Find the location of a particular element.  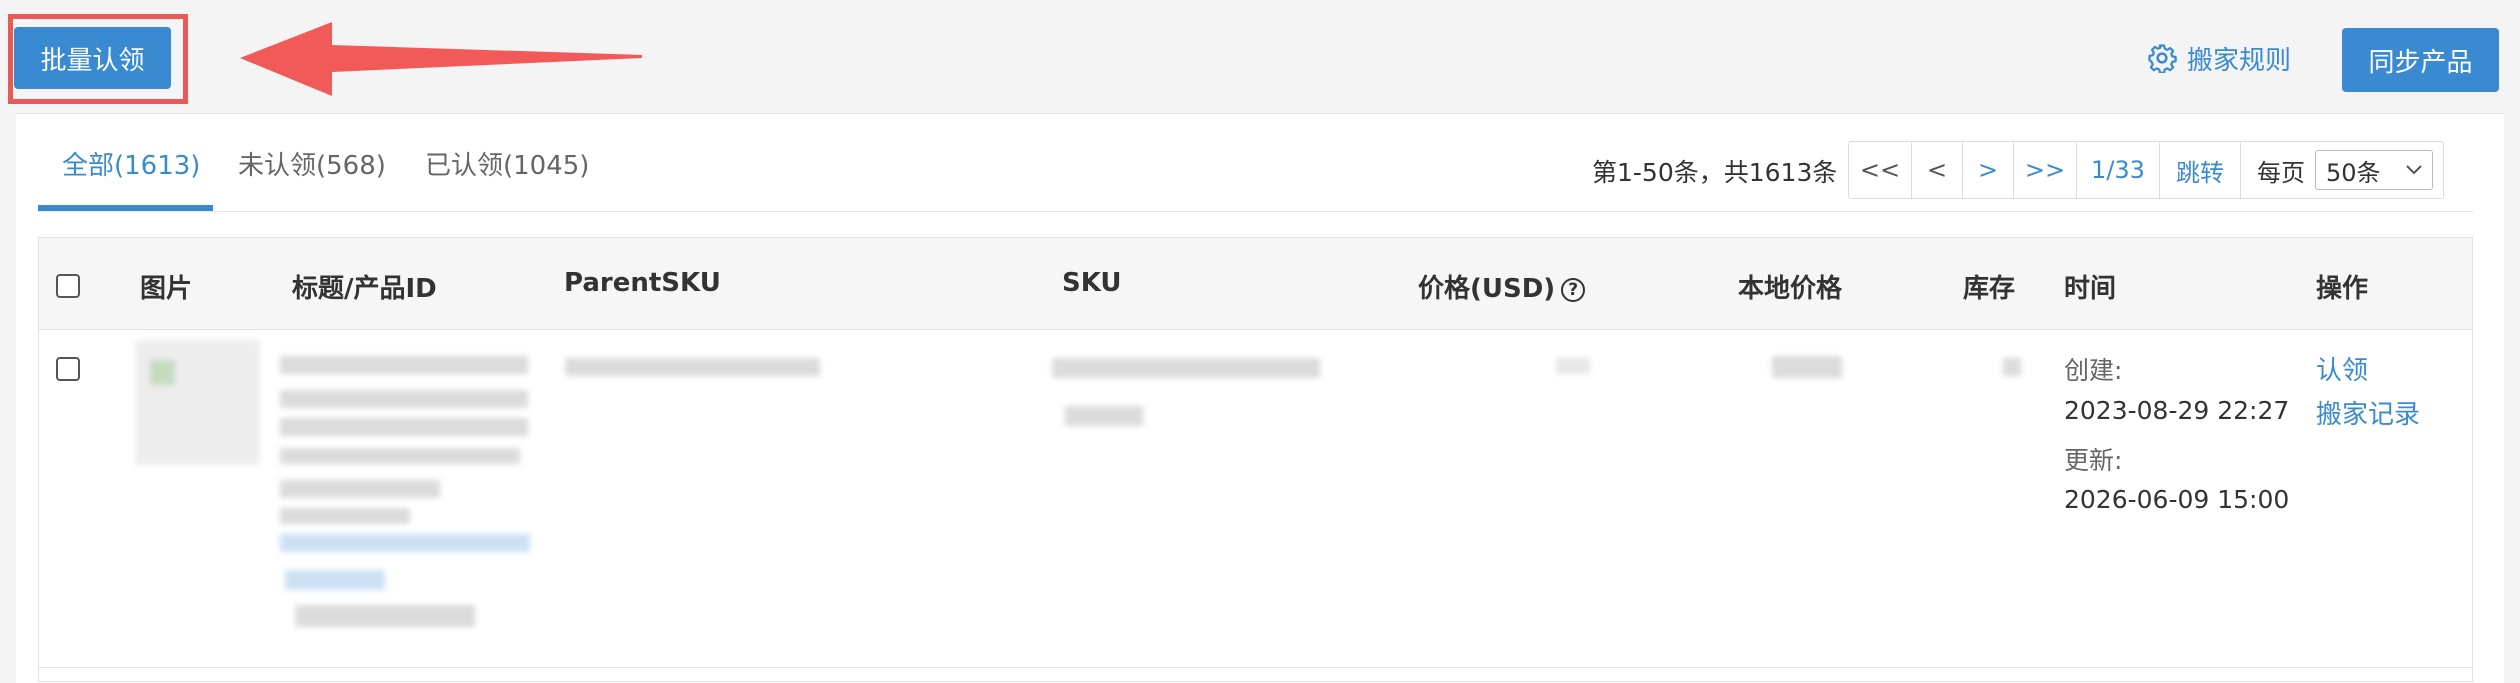

per-page-label: 每页 is located at coordinates (2281, 172).